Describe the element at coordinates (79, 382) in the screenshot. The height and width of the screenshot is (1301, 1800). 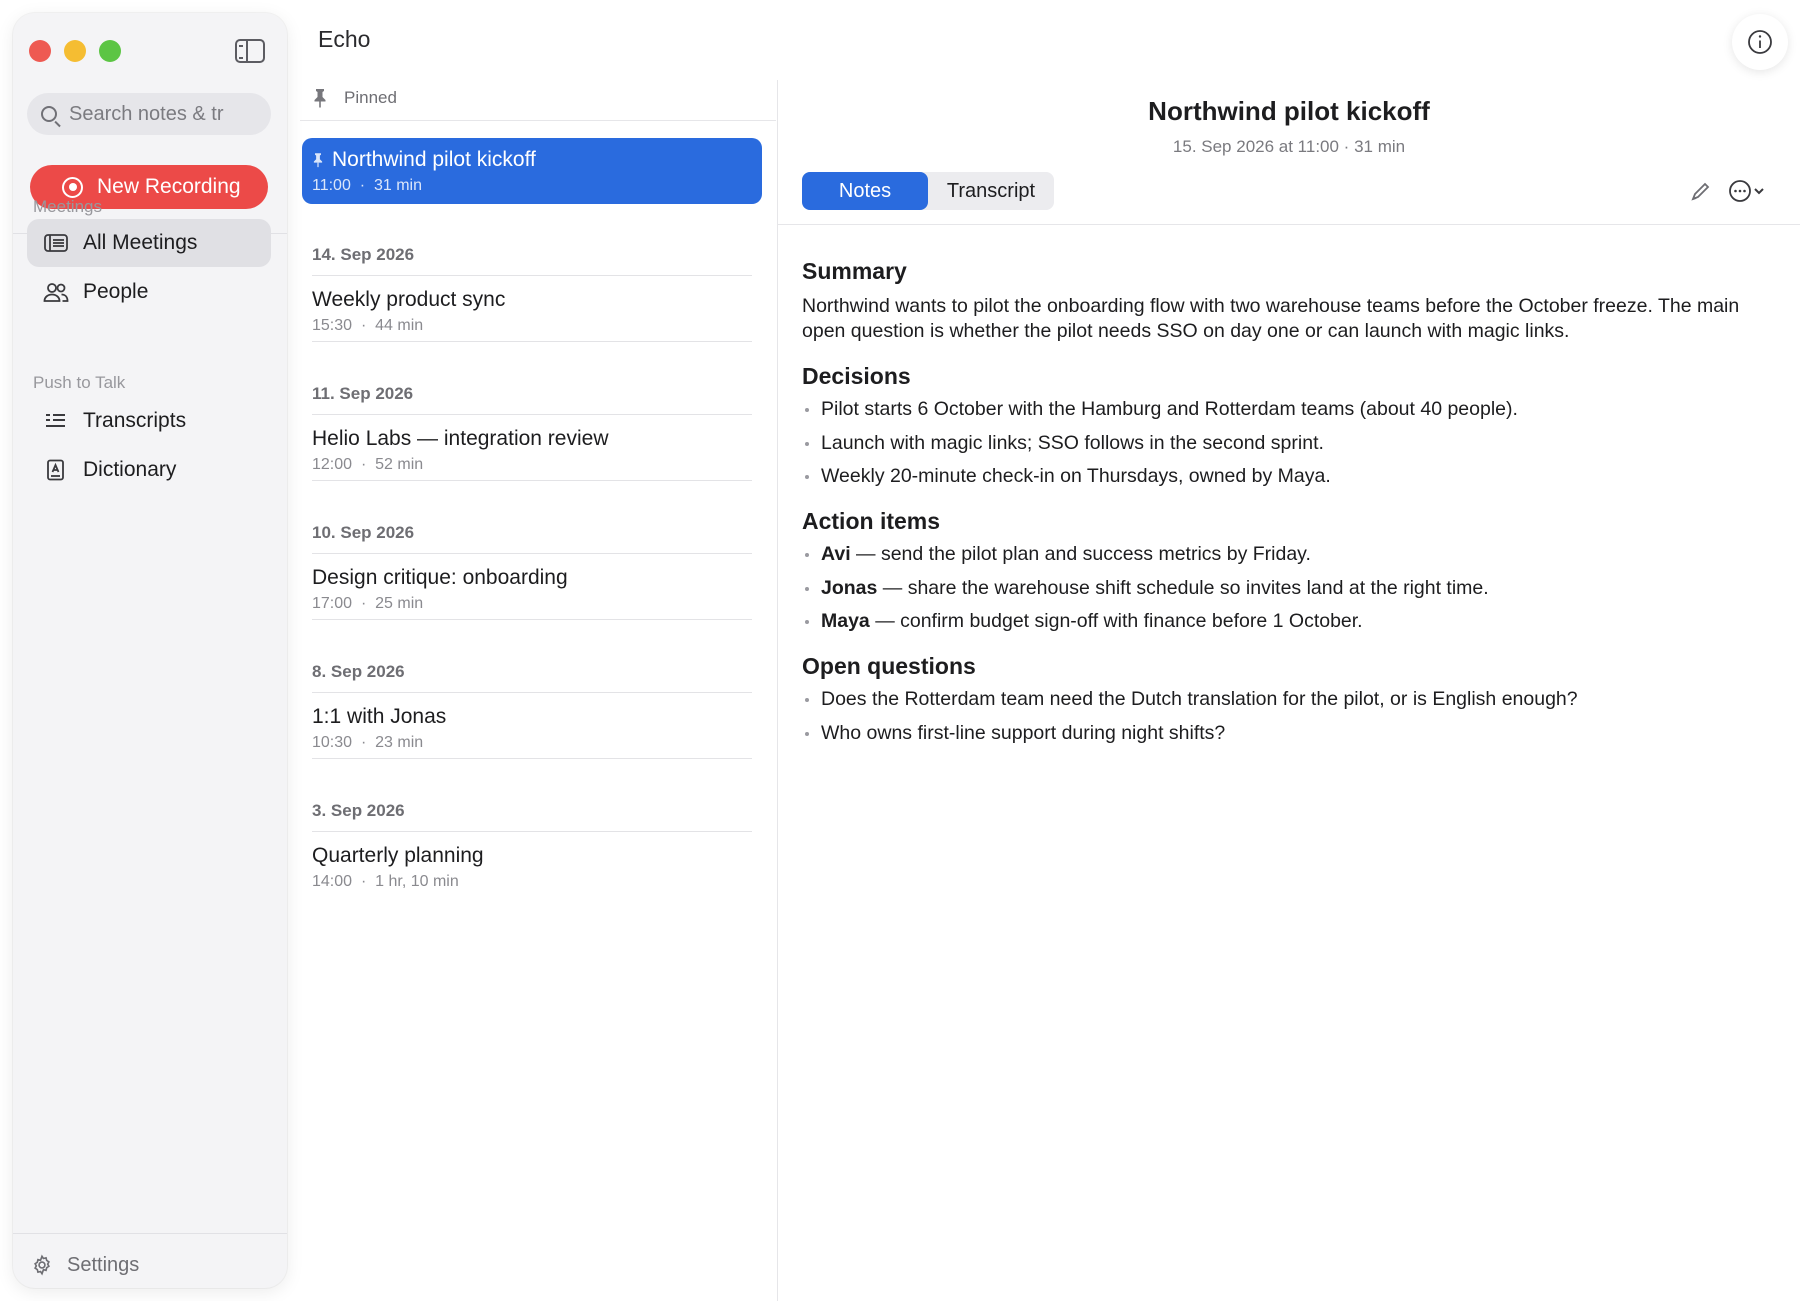
I see `section-label-push-to-talk: Push to Talk` at that location.